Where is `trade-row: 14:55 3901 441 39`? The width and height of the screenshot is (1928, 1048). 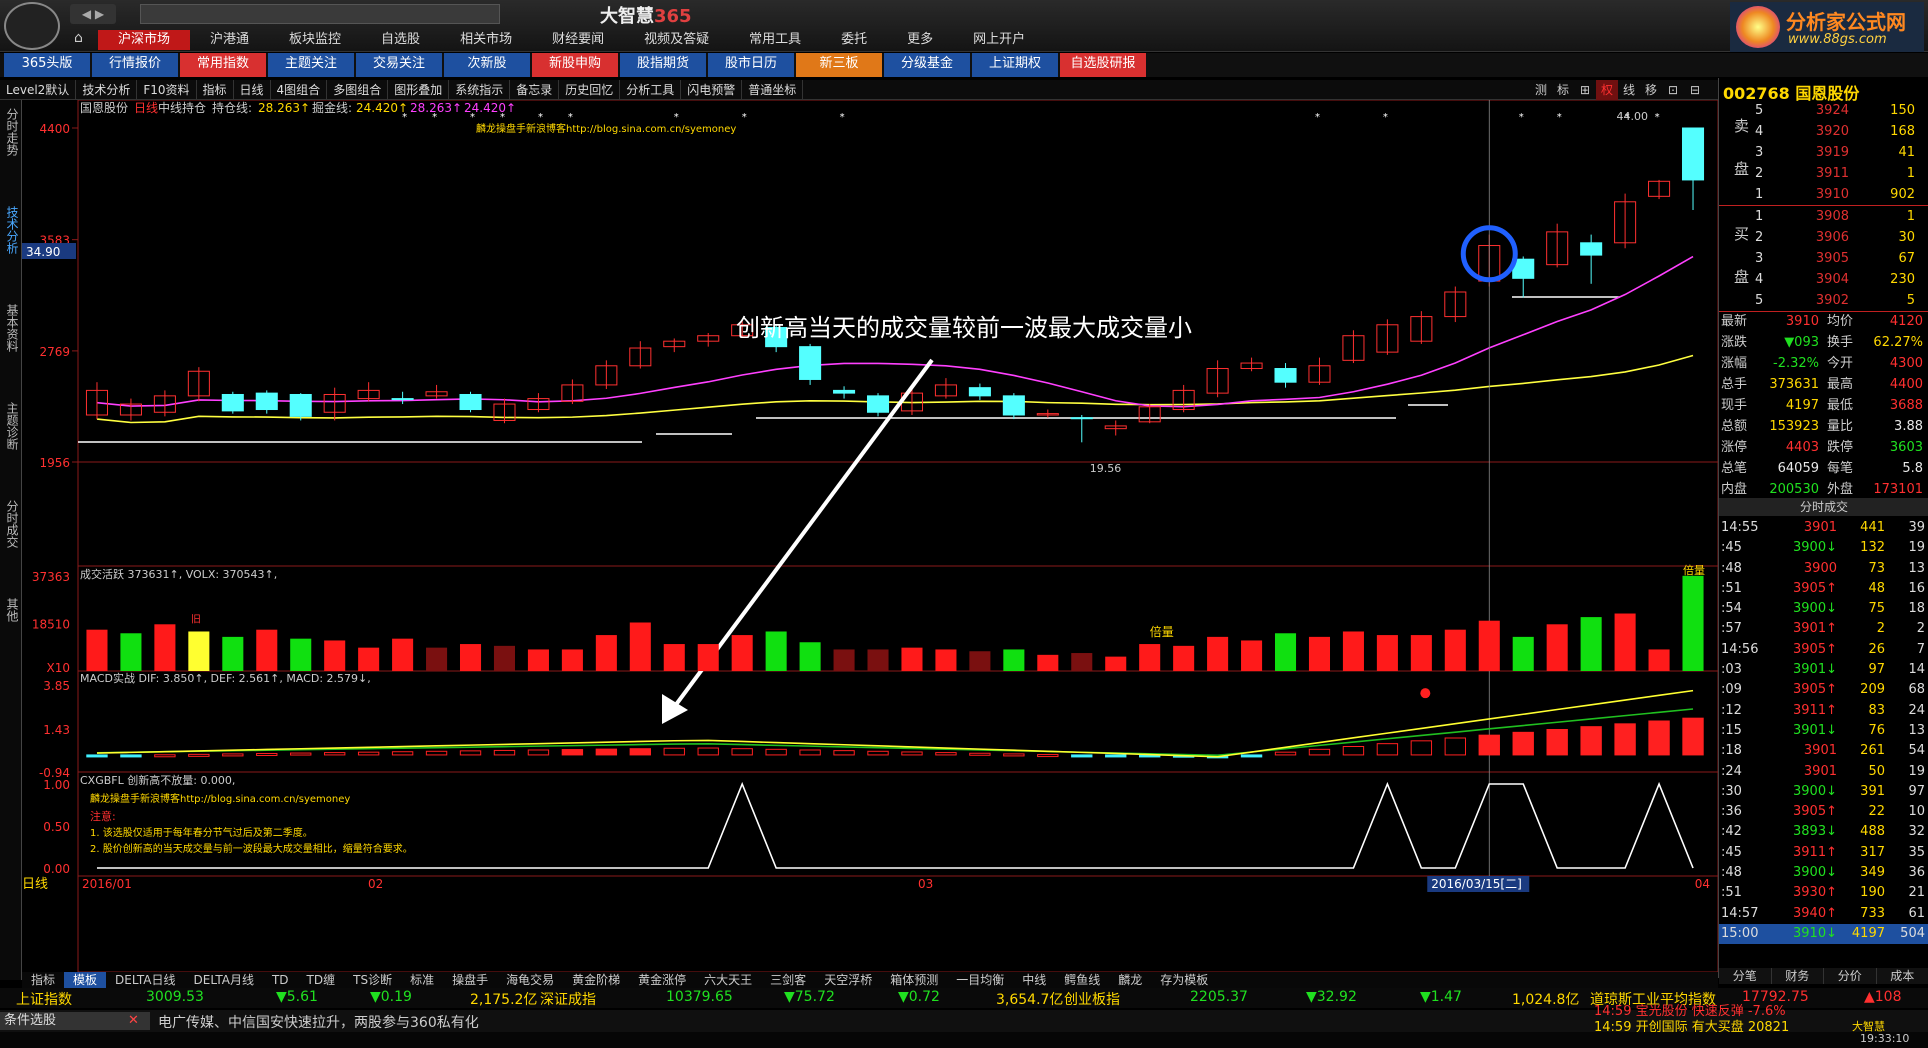 trade-row: 14:55 3901 441 39 is located at coordinates (1823, 528).